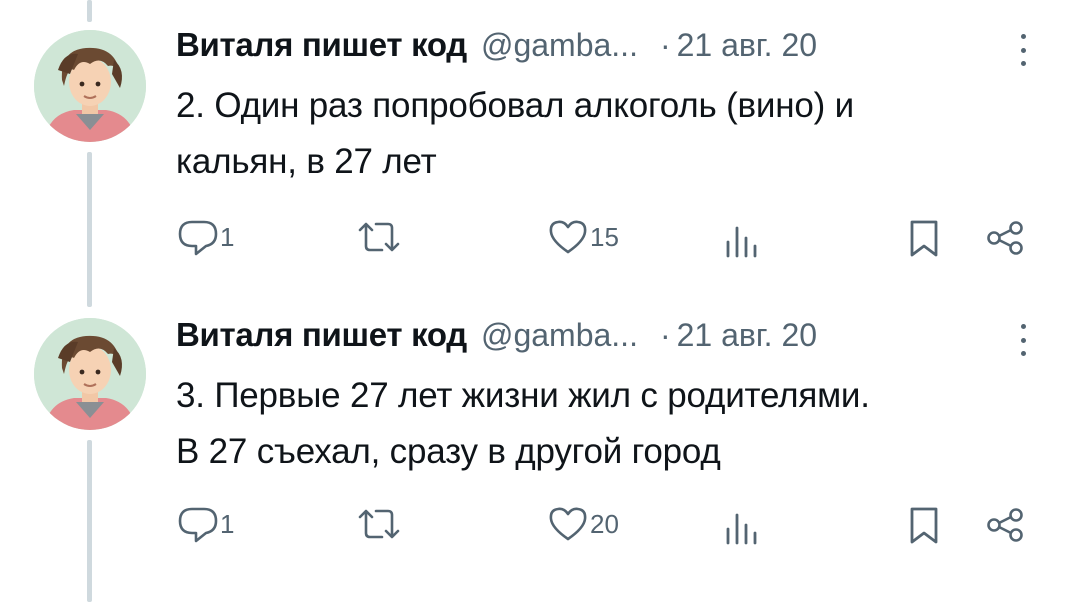 The image size is (1080, 602). I want to click on like-button: 15, so click(583, 237).